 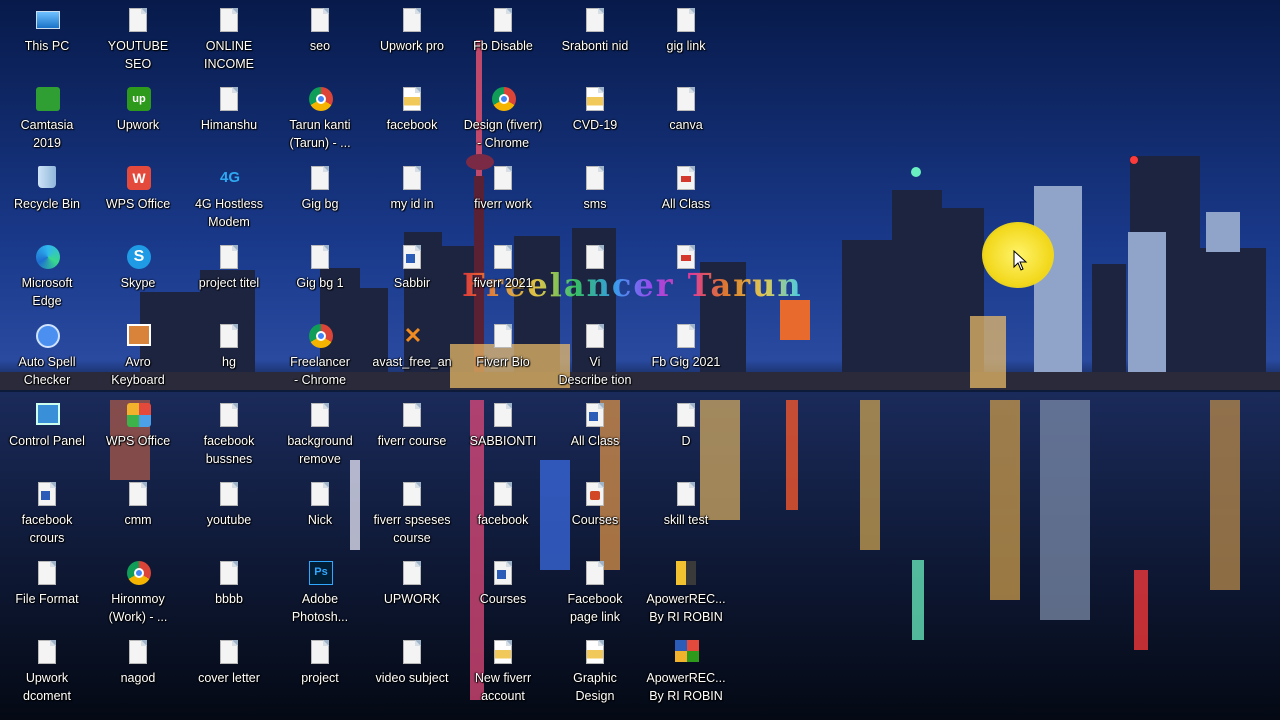 I want to click on desktop-icon-fiverr-course: fiverr course, so click(x=412, y=437).